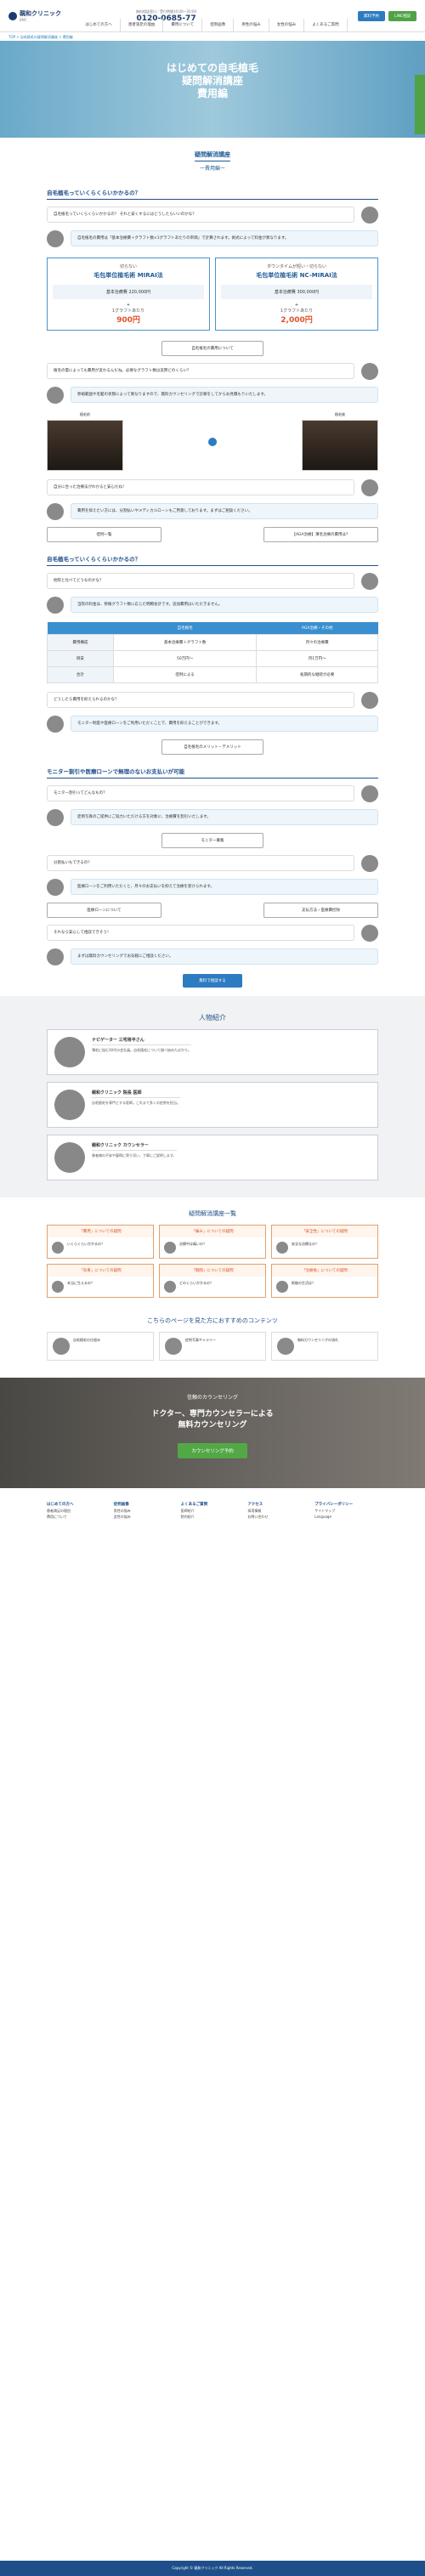 The width and height of the screenshot is (425, 2576). What do you see at coordinates (324, 1242) in the screenshot?
I see `course-item: 「安全性」についての疑問 安全な治療なの？` at bounding box center [324, 1242].